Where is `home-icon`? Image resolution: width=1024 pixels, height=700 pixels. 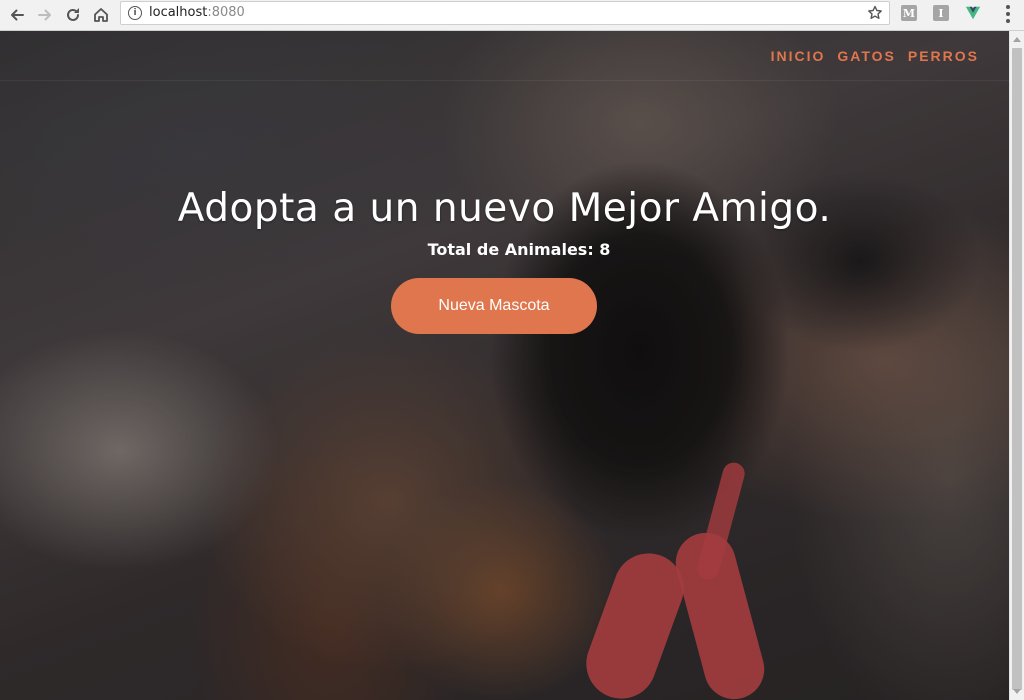
home-icon is located at coordinates (101, 15).